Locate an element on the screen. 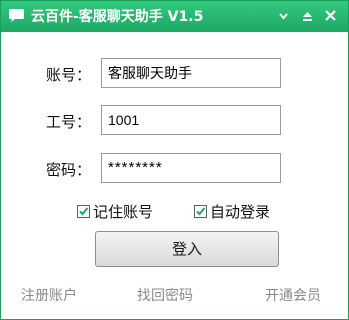  account-label: 账号： is located at coordinates (68, 75).